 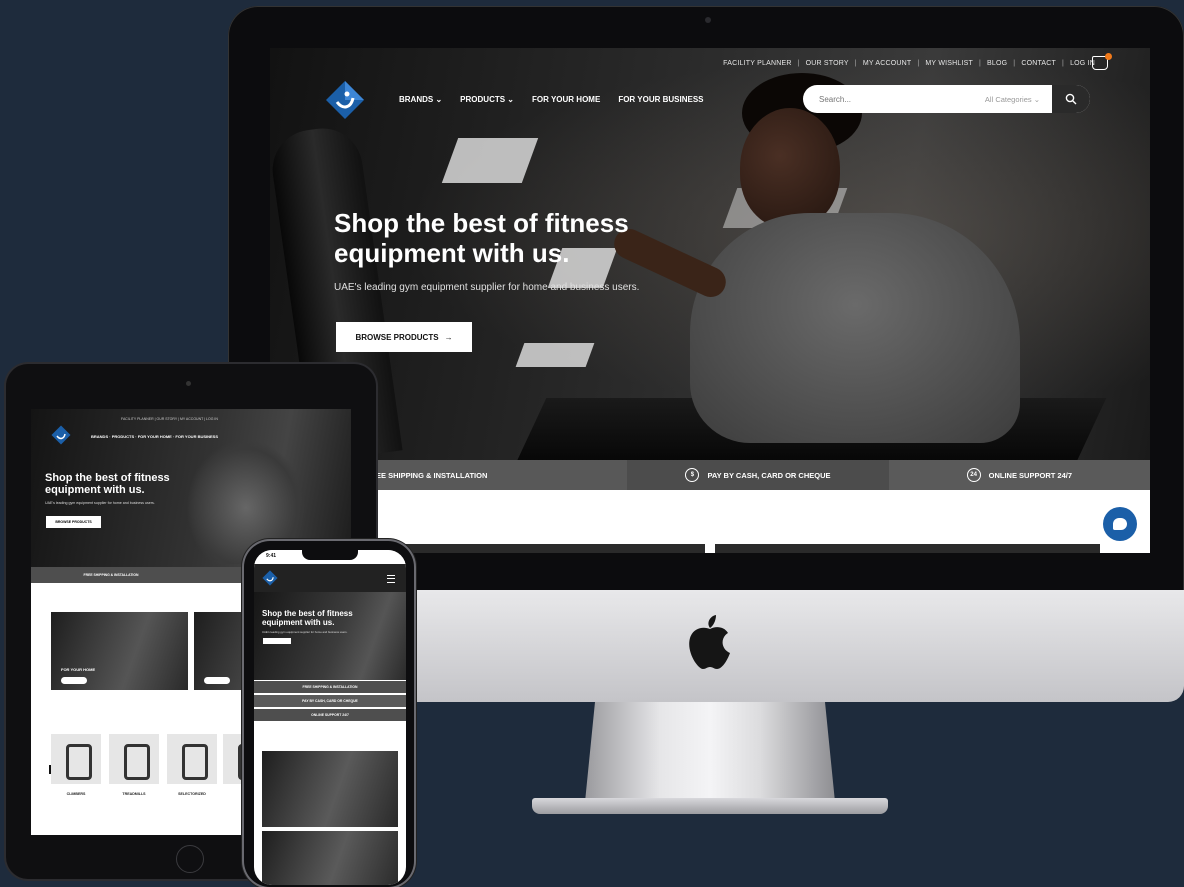 I want to click on arrow-right-icon: →, so click(x=448, y=337).